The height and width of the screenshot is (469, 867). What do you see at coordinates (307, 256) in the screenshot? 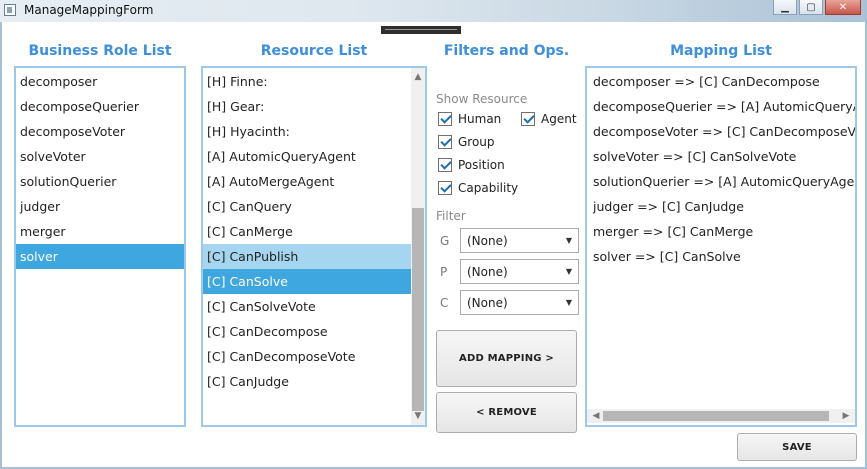
I see `resource-item: [C] CanPublish` at bounding box center [307, 256].